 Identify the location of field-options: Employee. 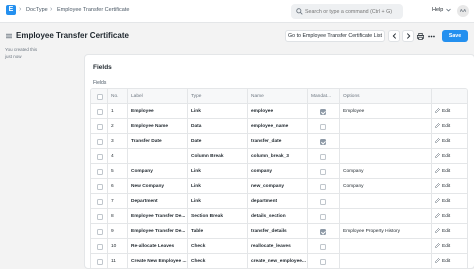
(385, 111).